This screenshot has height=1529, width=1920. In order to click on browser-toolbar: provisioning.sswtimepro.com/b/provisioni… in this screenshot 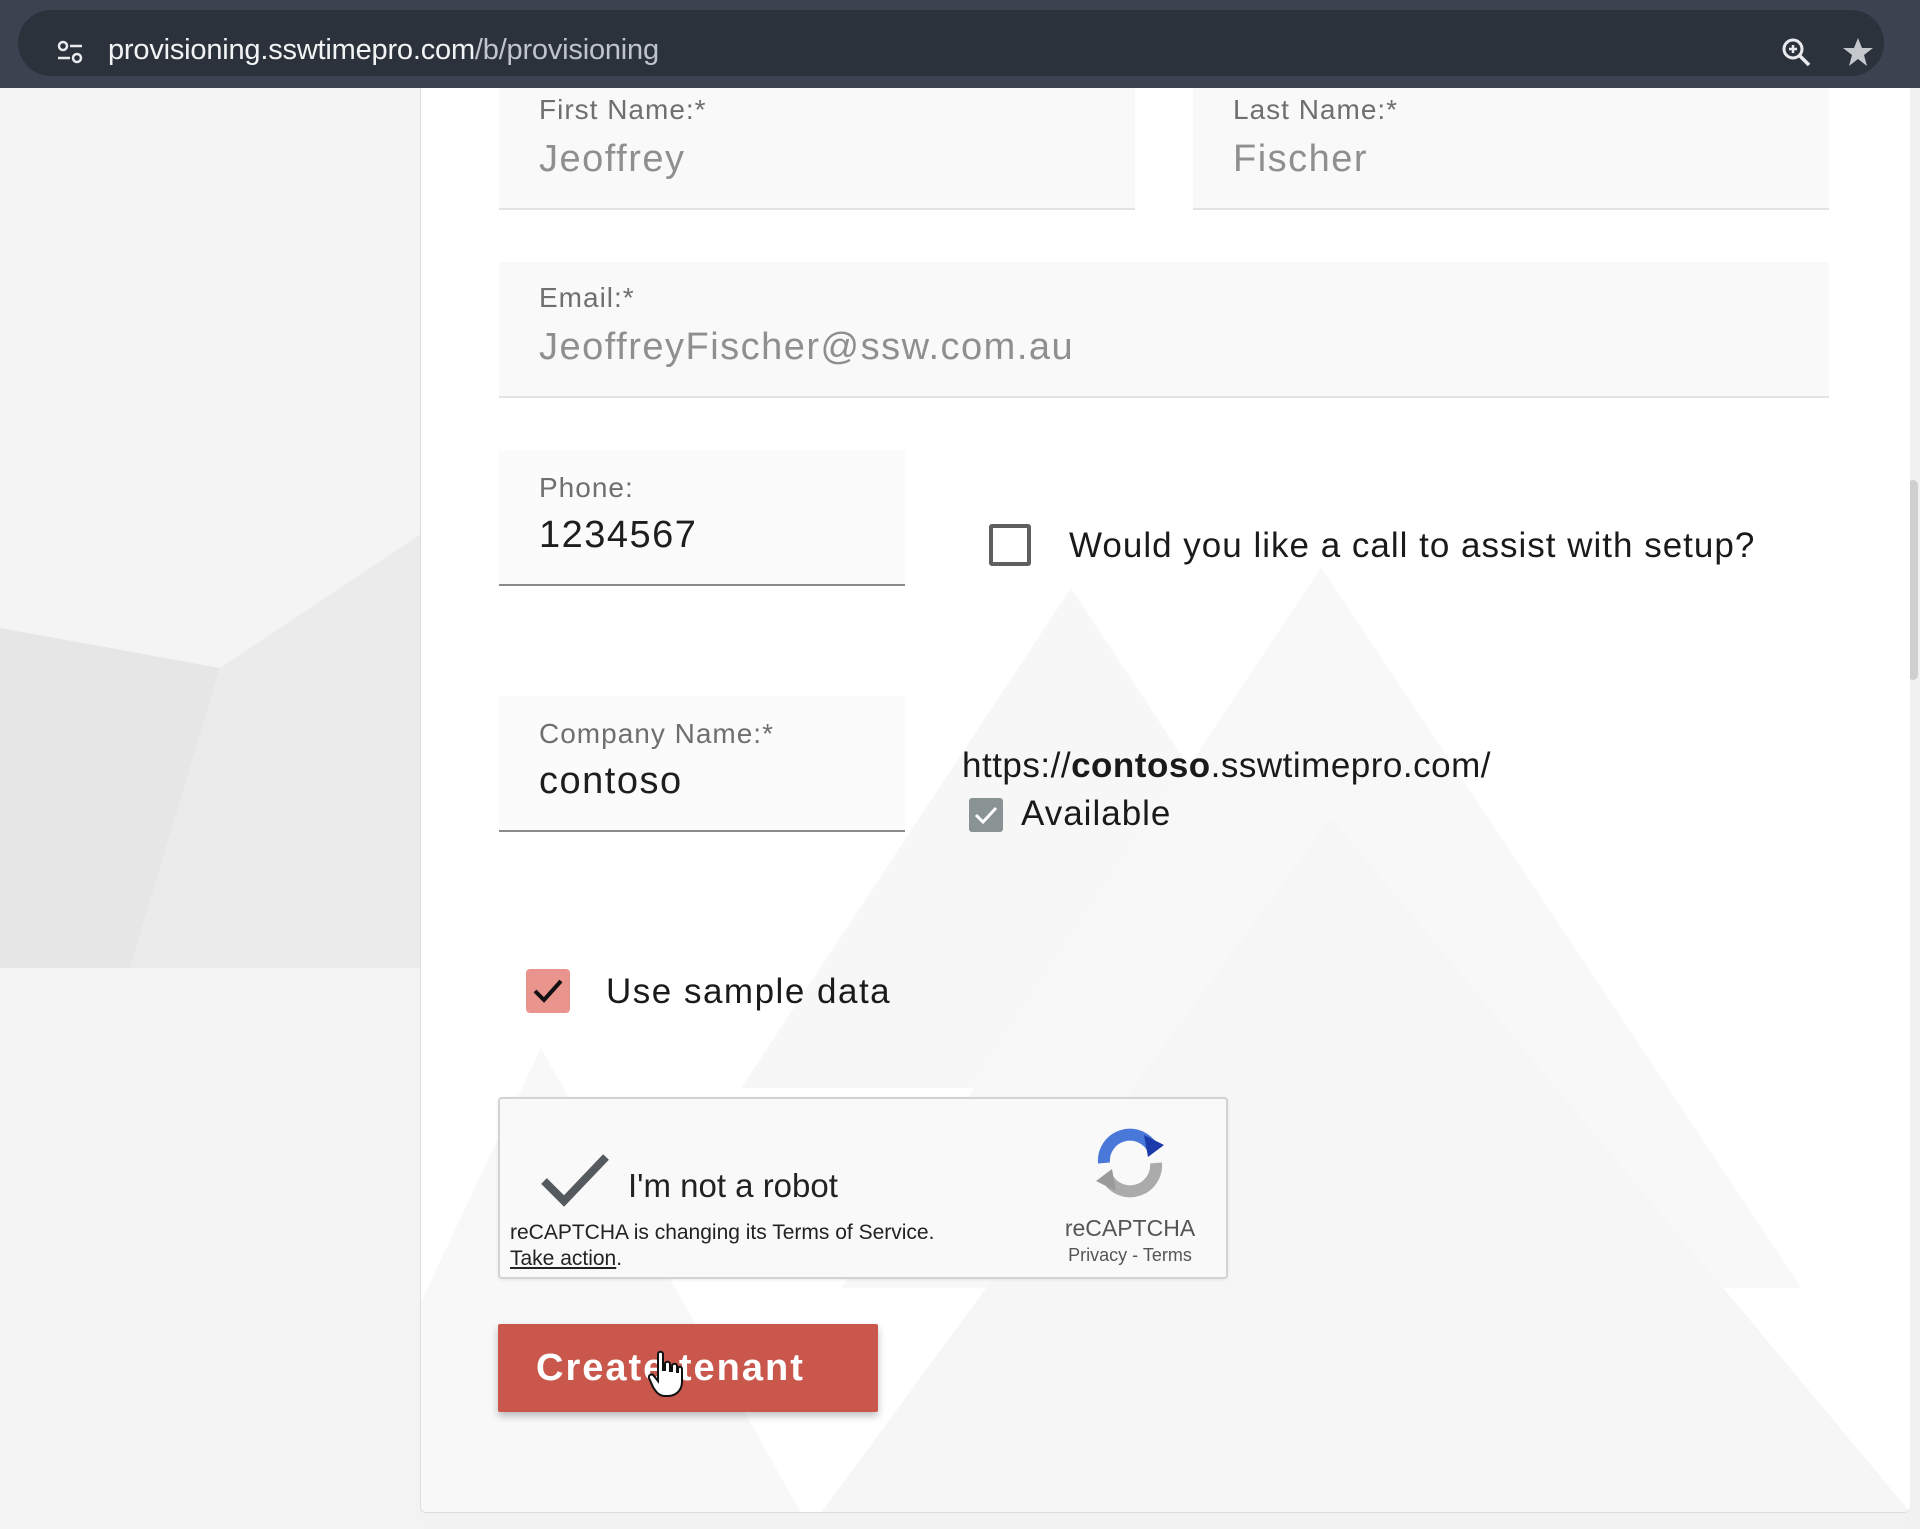, I will do `click(960, 44)`.